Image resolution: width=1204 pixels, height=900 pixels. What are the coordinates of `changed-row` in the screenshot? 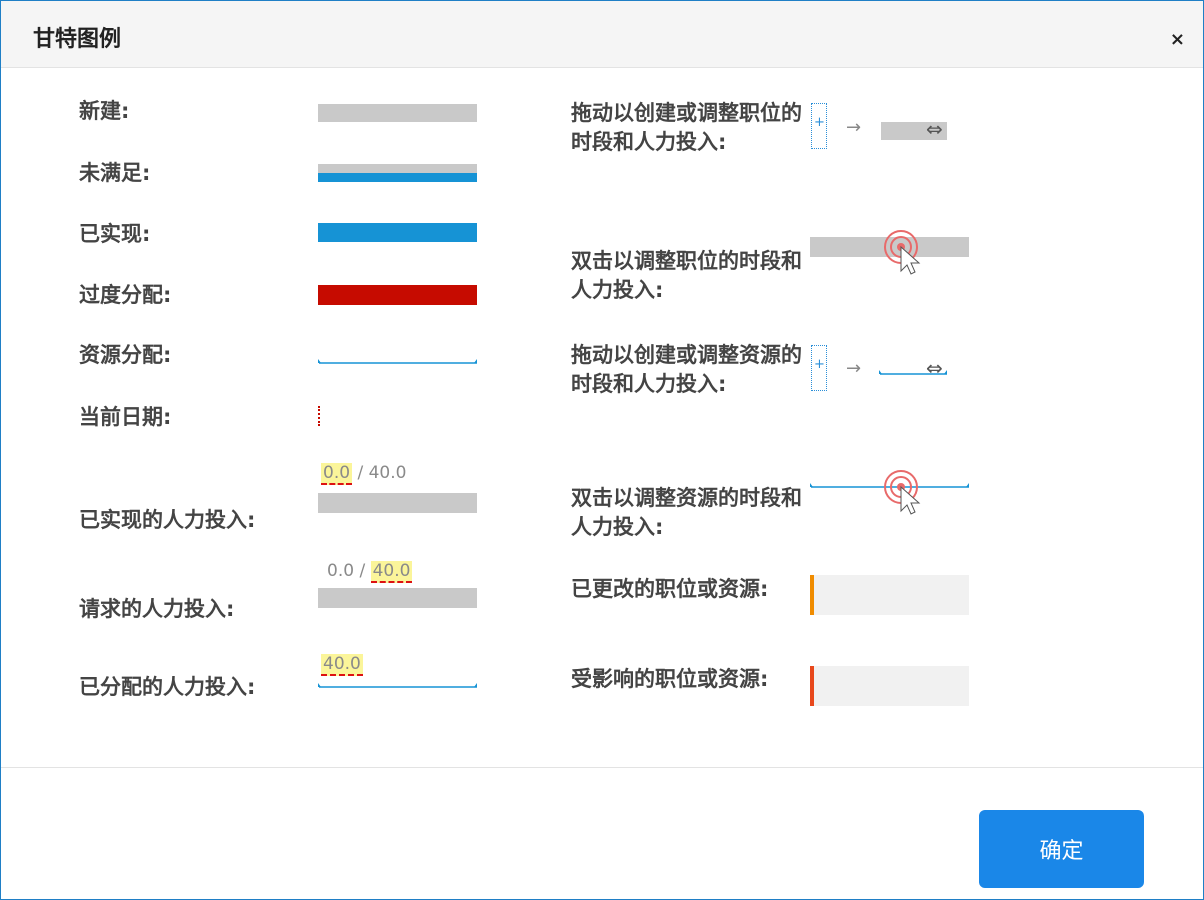 It's located at (891, 595).